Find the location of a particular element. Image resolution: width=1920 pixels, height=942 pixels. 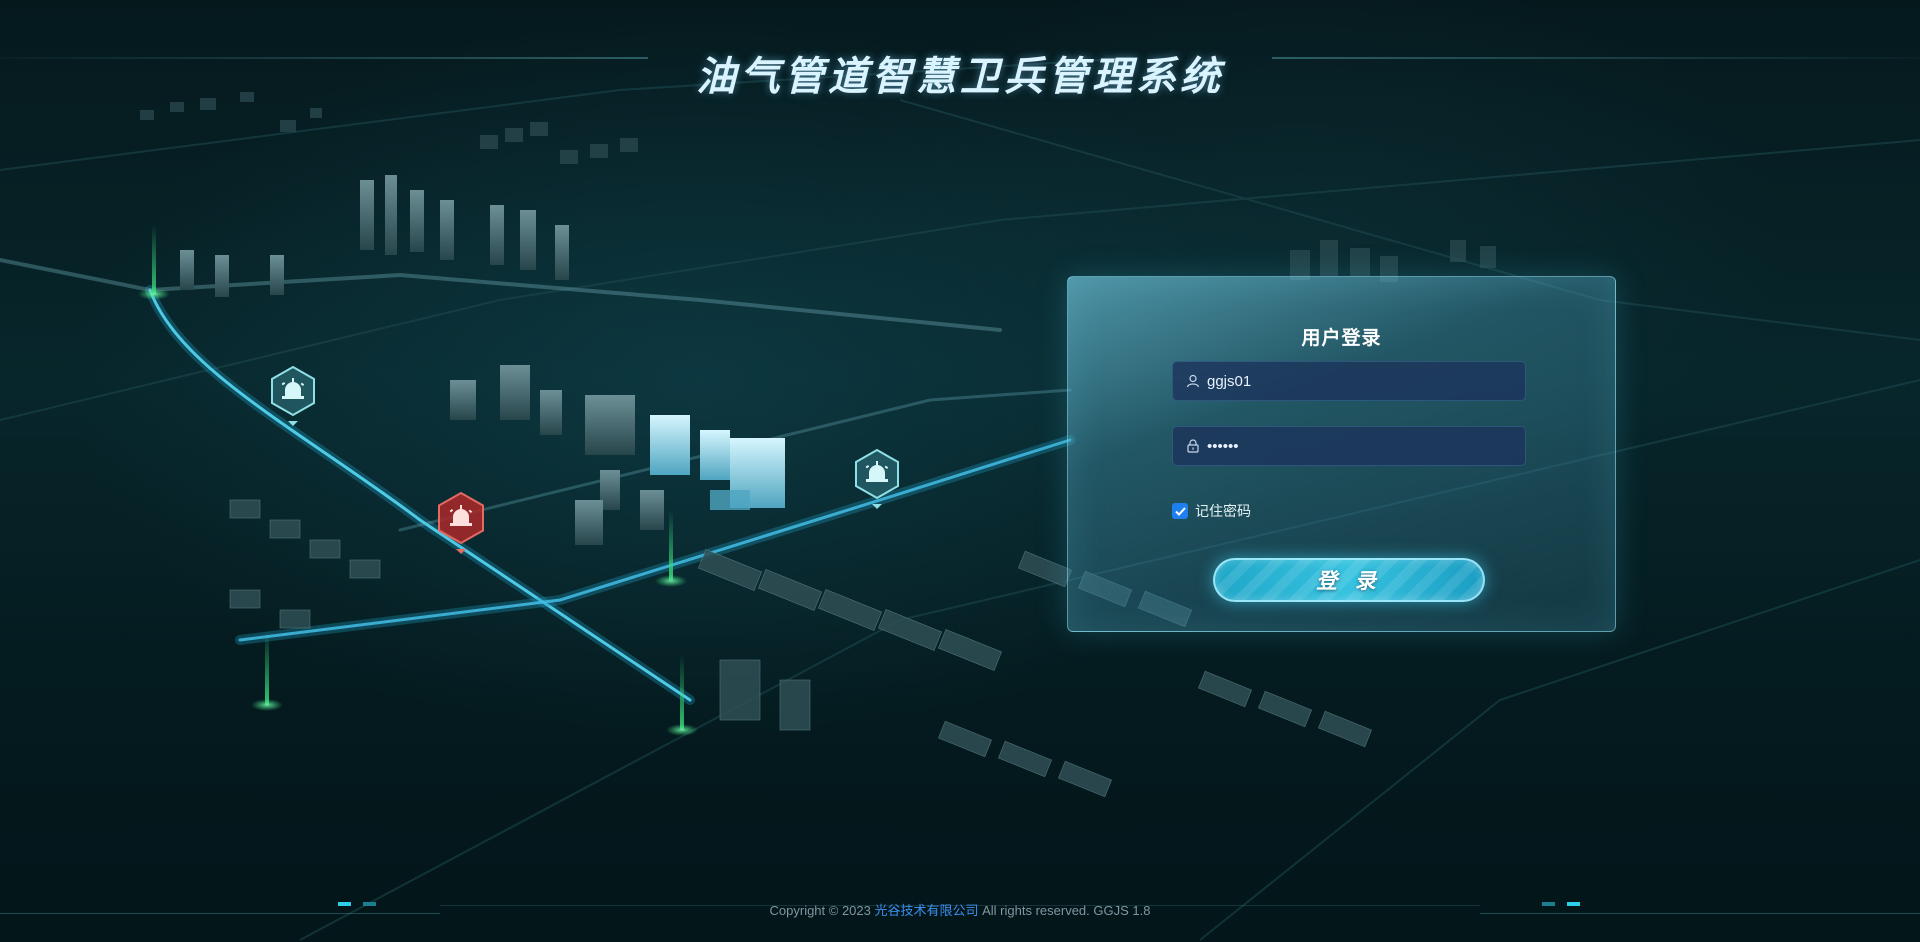

checkmark-icon is located at coordinates (1180, 511).